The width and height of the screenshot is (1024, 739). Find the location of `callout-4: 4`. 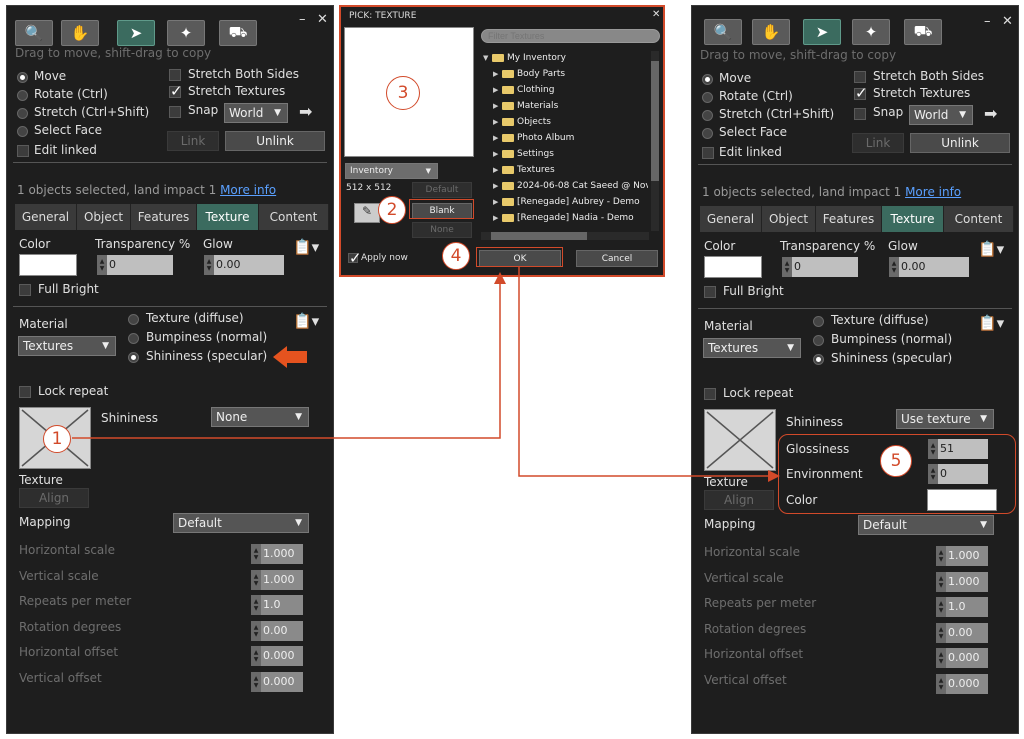

callout-4: 4 is located at coordinates (456, 256).